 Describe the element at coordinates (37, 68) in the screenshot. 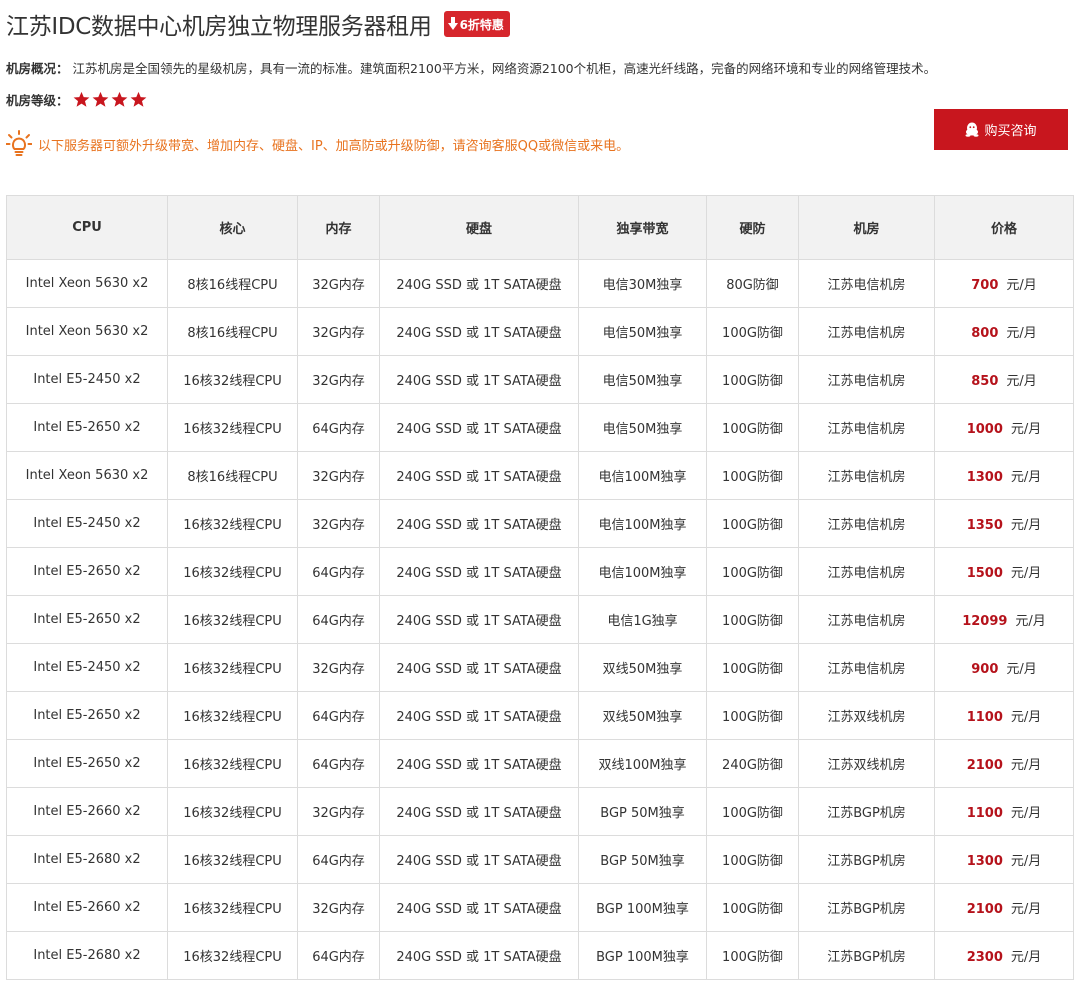

I see `overview-label: 机房概况：` at that location.